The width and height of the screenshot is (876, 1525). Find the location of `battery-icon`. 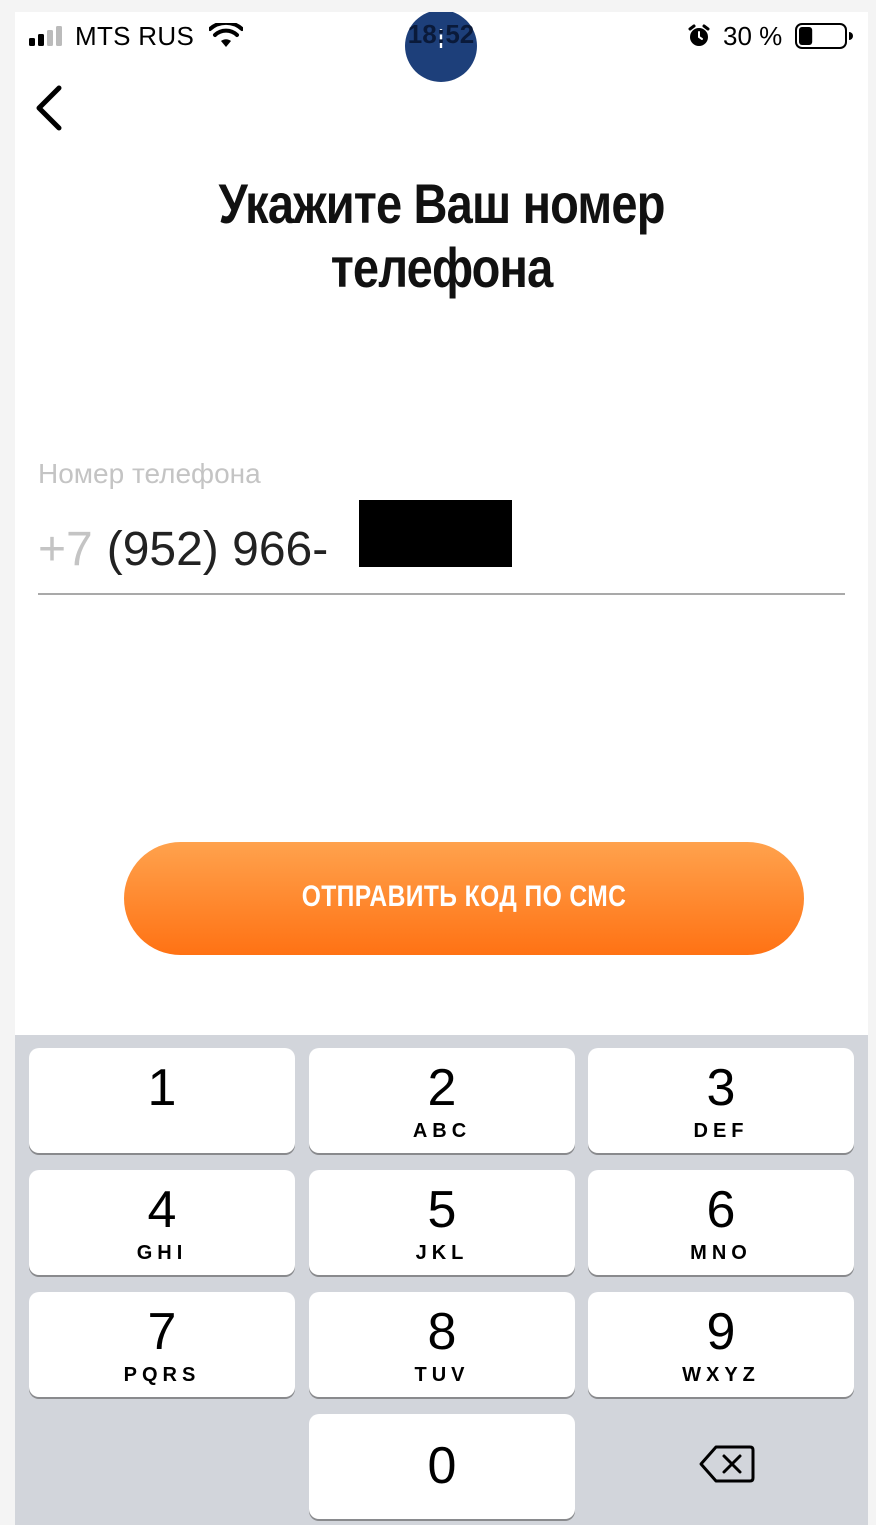

battery-icon is located at coordinates (824, 36).